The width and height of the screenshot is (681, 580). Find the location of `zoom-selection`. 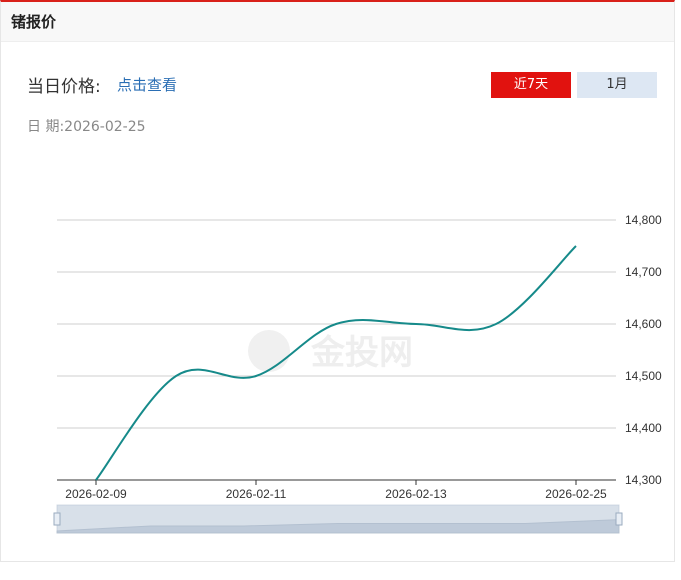

zoom-selection is located at coordinates (338, 519).